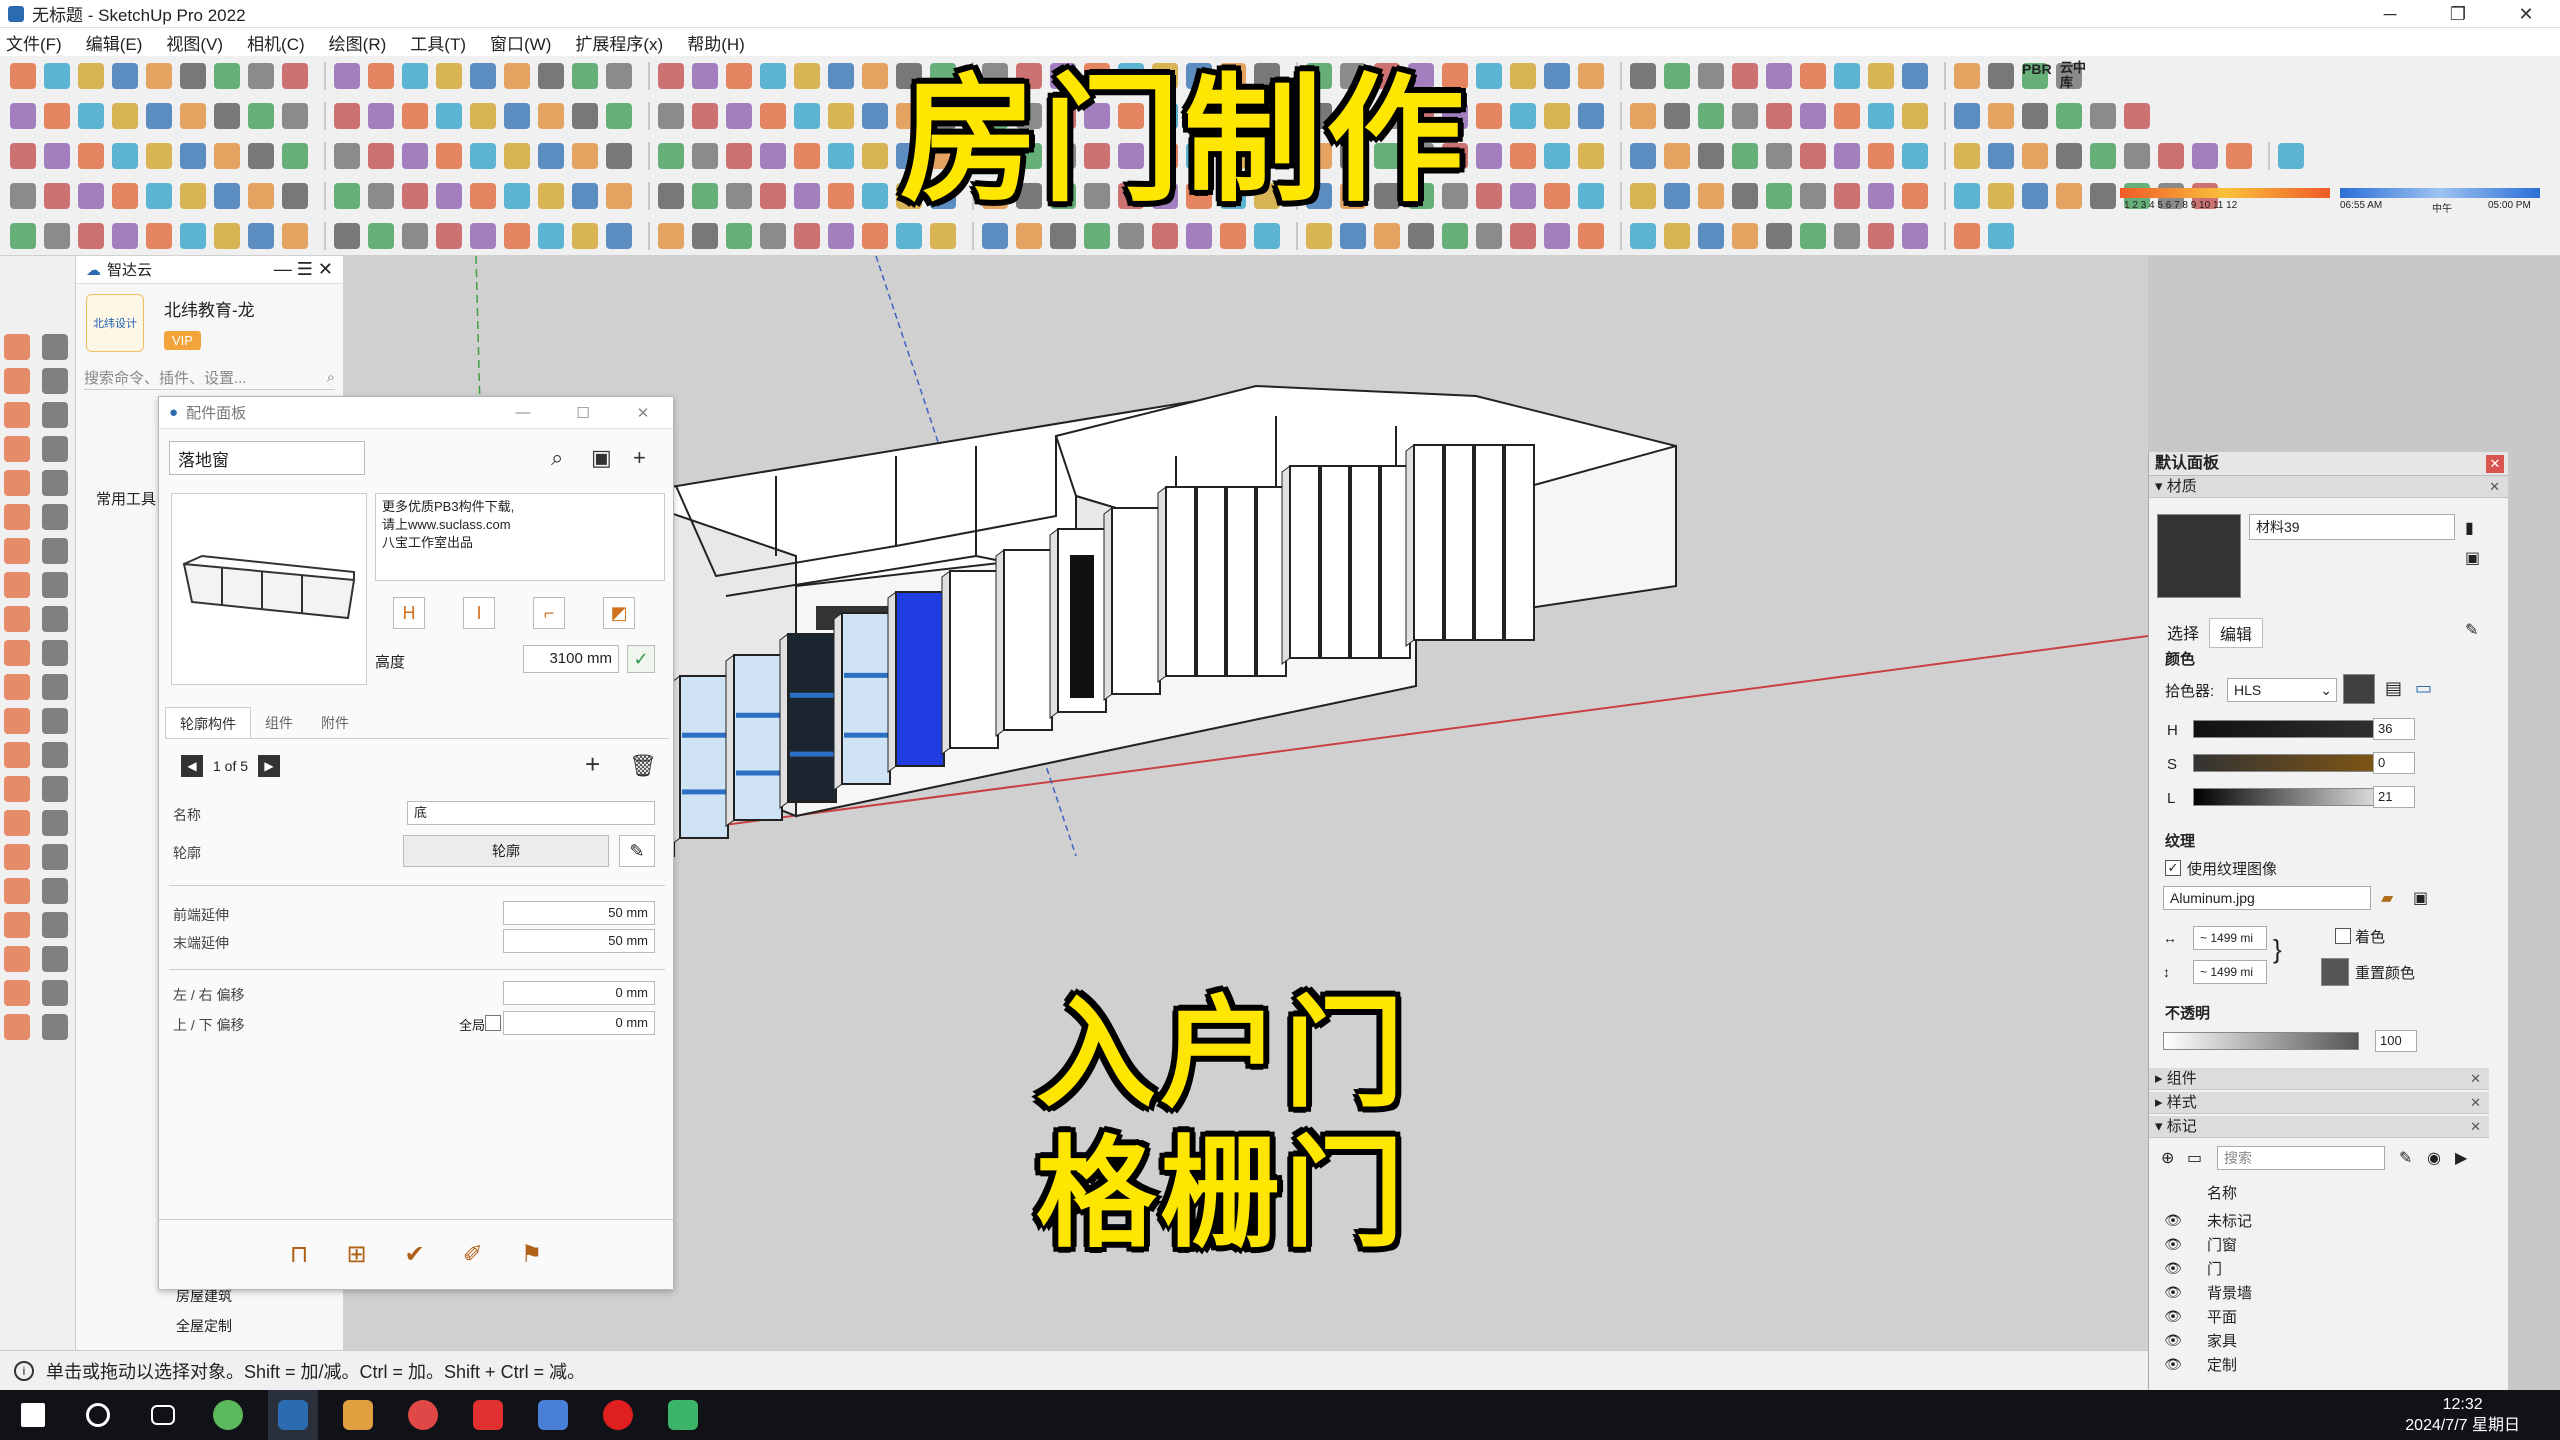 The height and width of the screenshot is (1440, 2560). I want to click on add-tag-folder-icon: ▭, so click(2194, 1158).